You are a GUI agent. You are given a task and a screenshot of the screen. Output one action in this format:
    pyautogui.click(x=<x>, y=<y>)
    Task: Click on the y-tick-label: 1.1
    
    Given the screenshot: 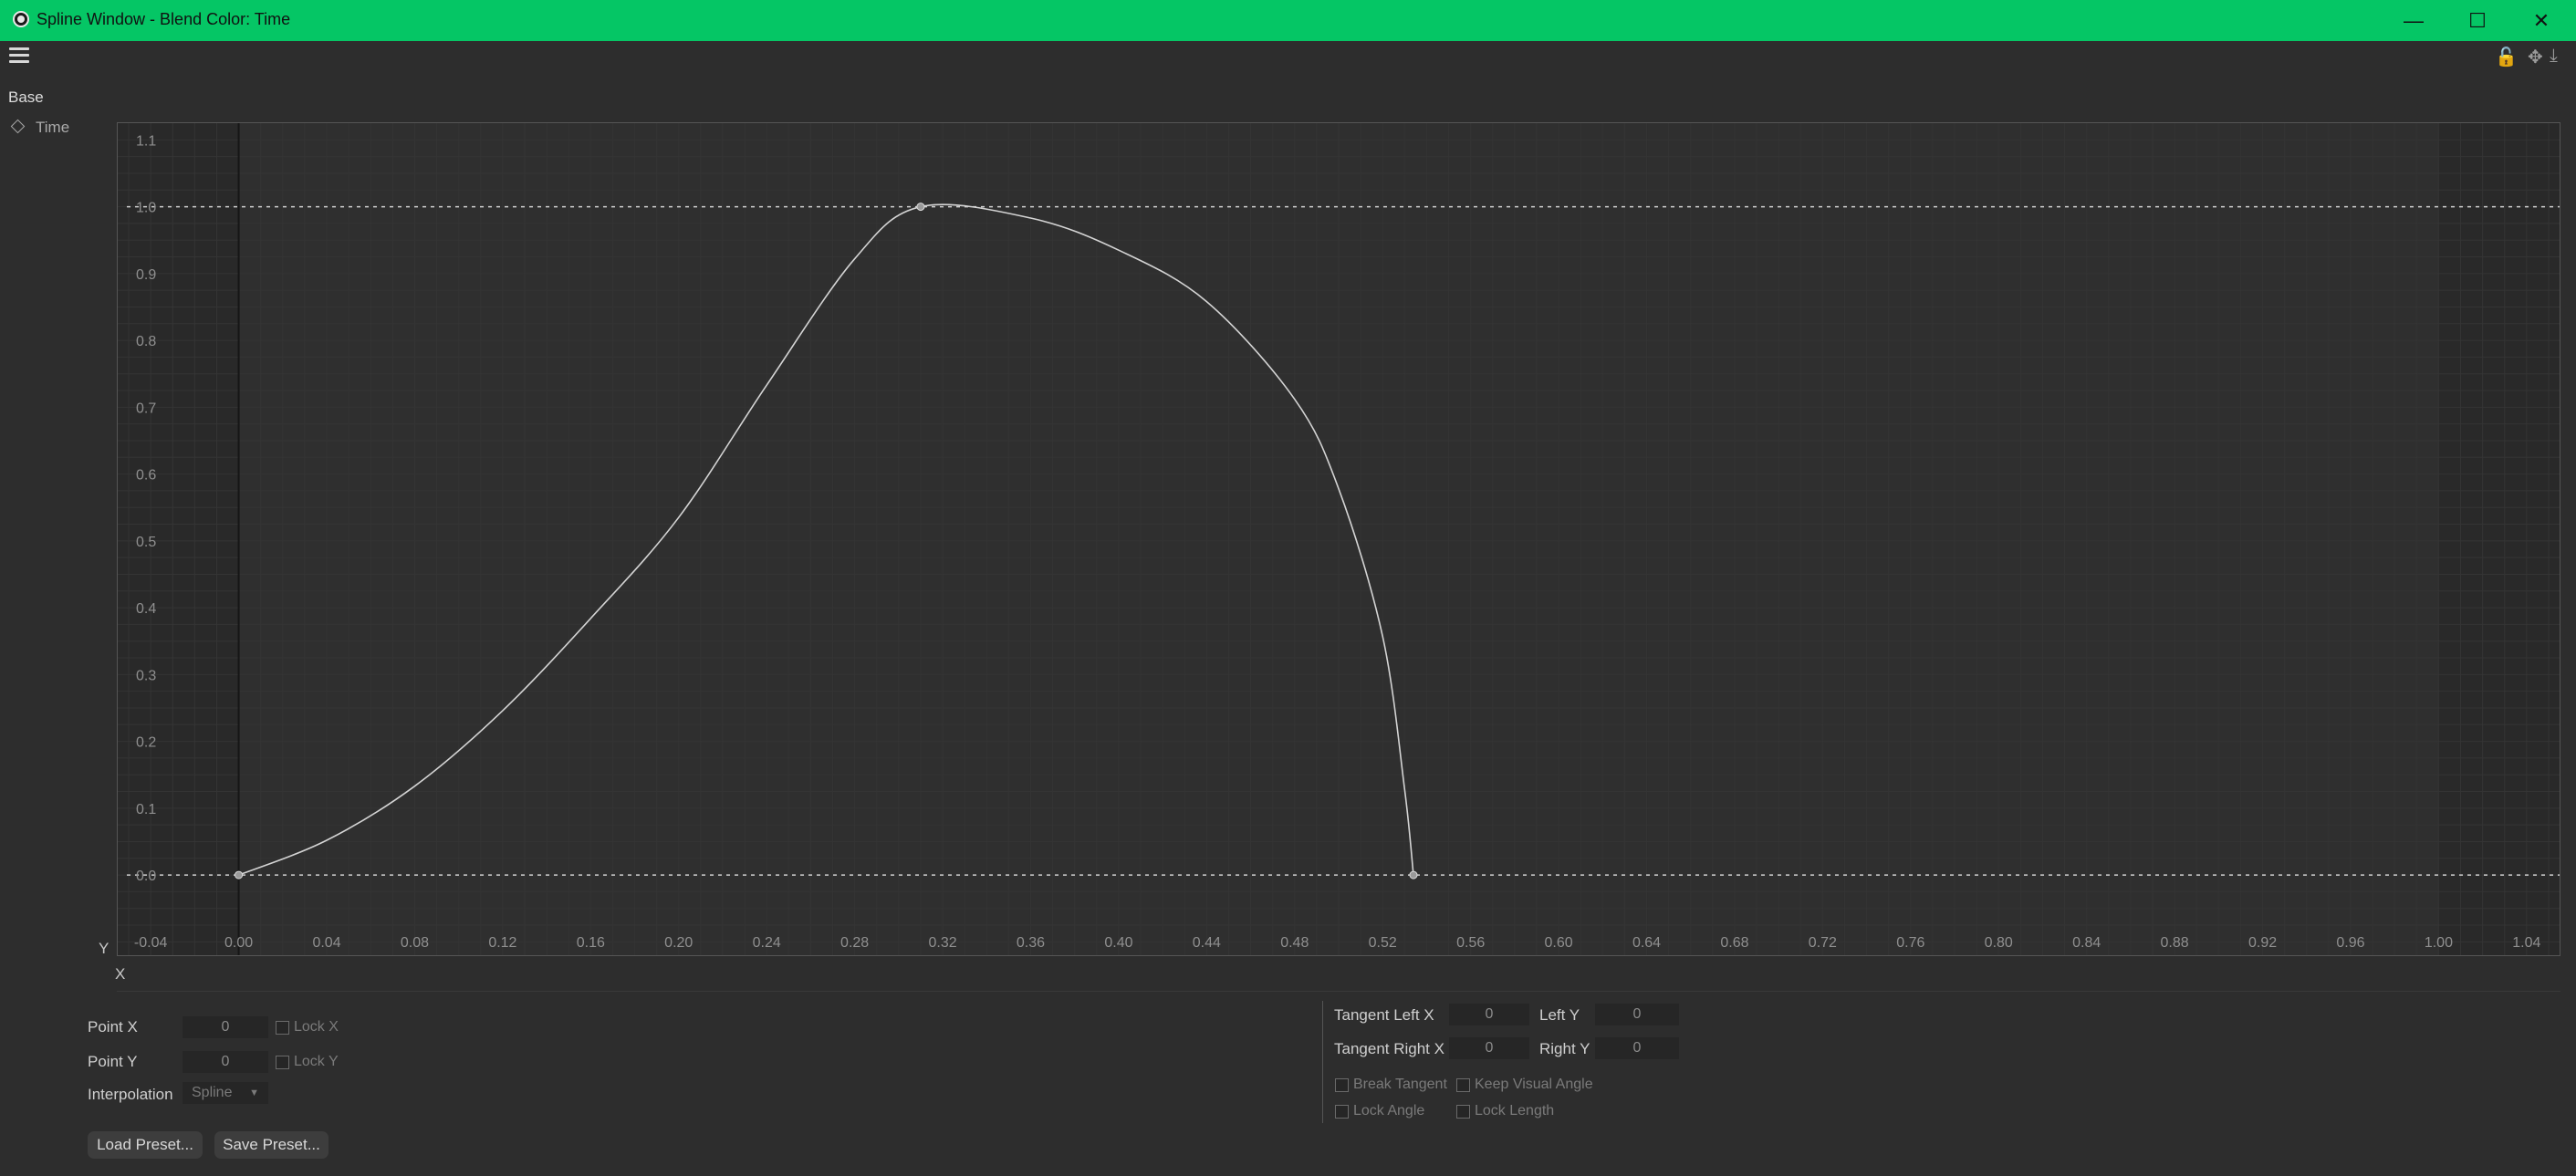 What is the action you would take?
    pyautogui.click(x=146, y=141)
    